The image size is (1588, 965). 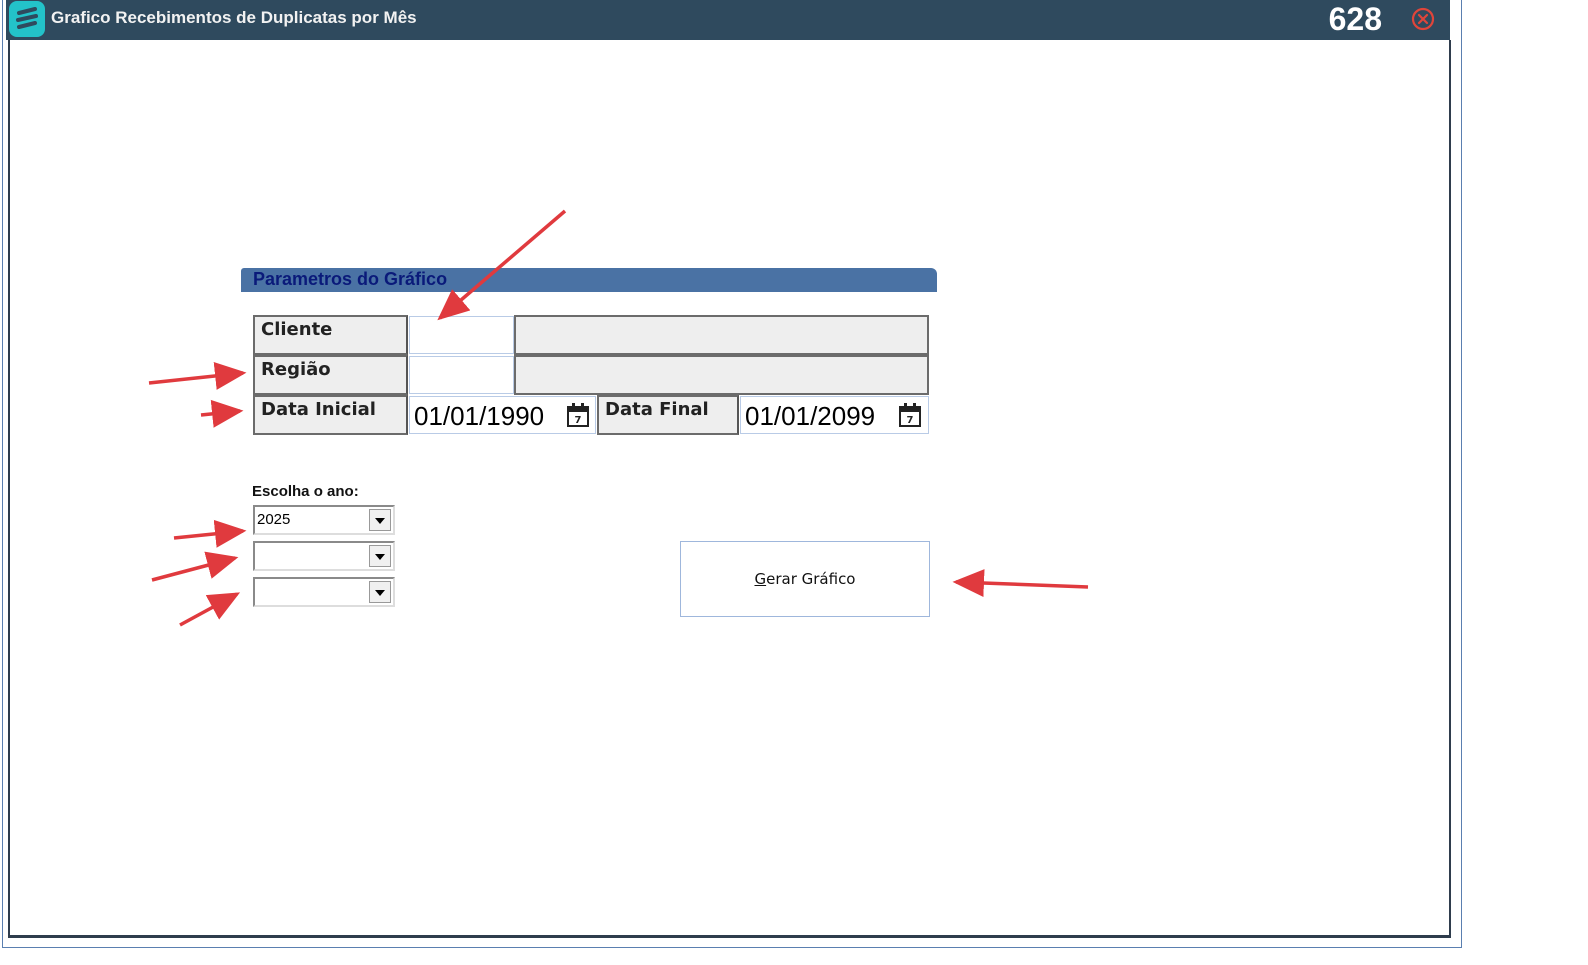 What do you see at coordinates (330, 335) in the screenshot?
I see `cliente-label: Cliente` at bounding box center [330, 335].